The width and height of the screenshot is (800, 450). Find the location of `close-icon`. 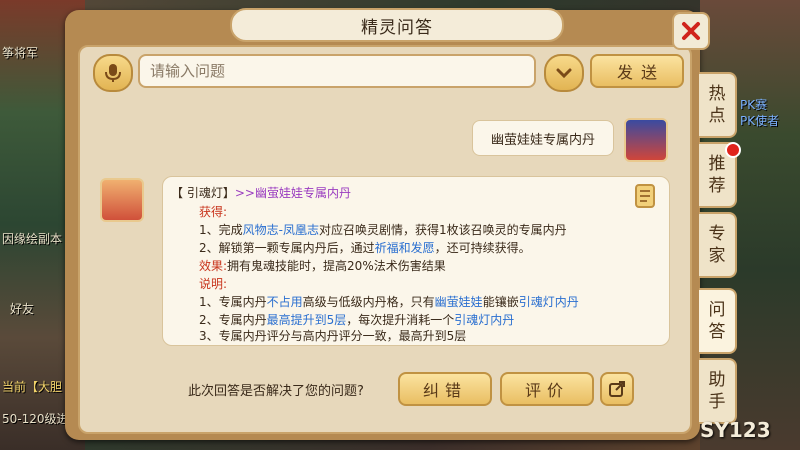

close-icon is located at coordinates (691, 31).